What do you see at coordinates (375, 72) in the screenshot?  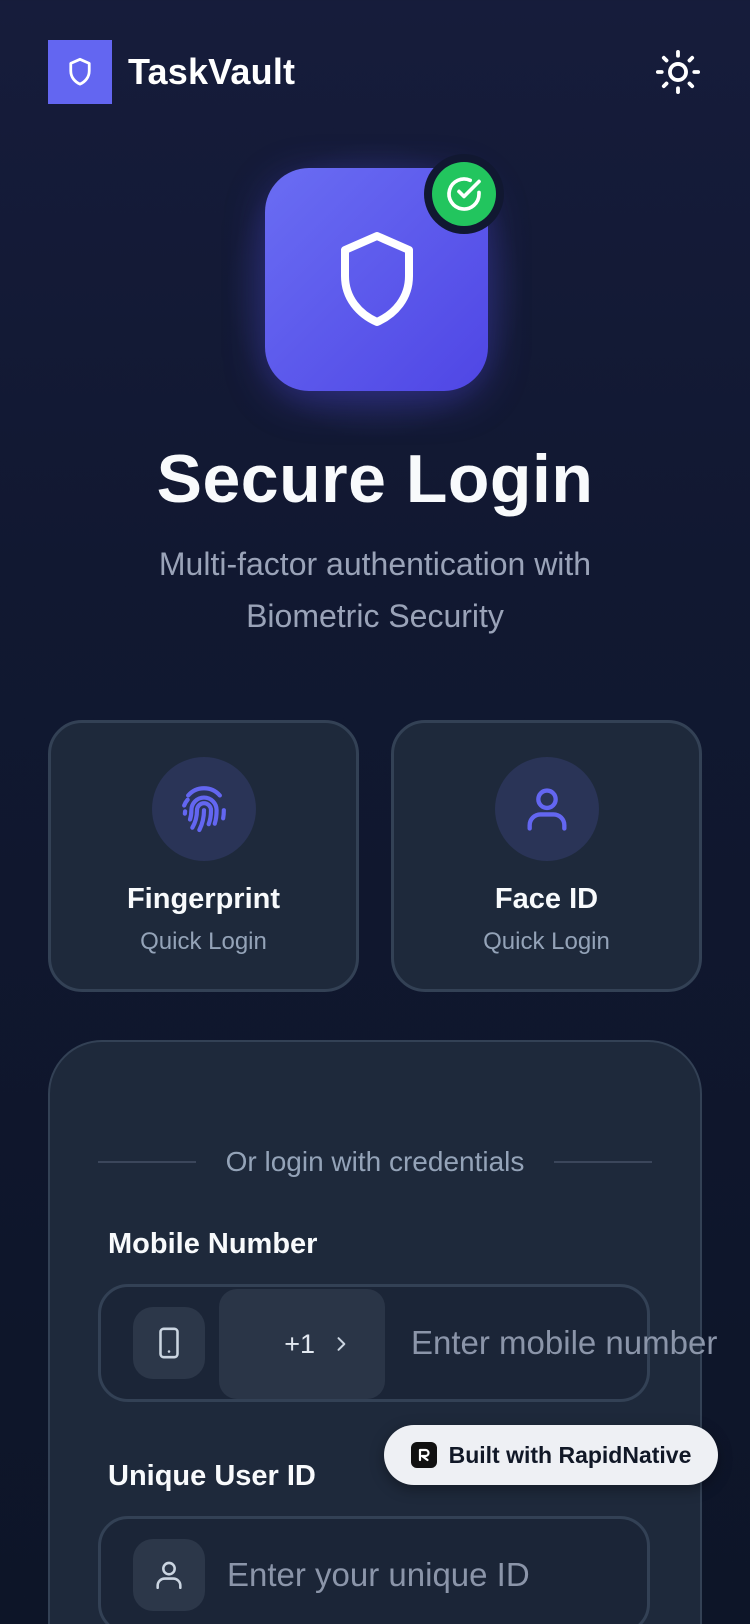 I see `app-header: TaskVault` at bounding box center [375, 72].